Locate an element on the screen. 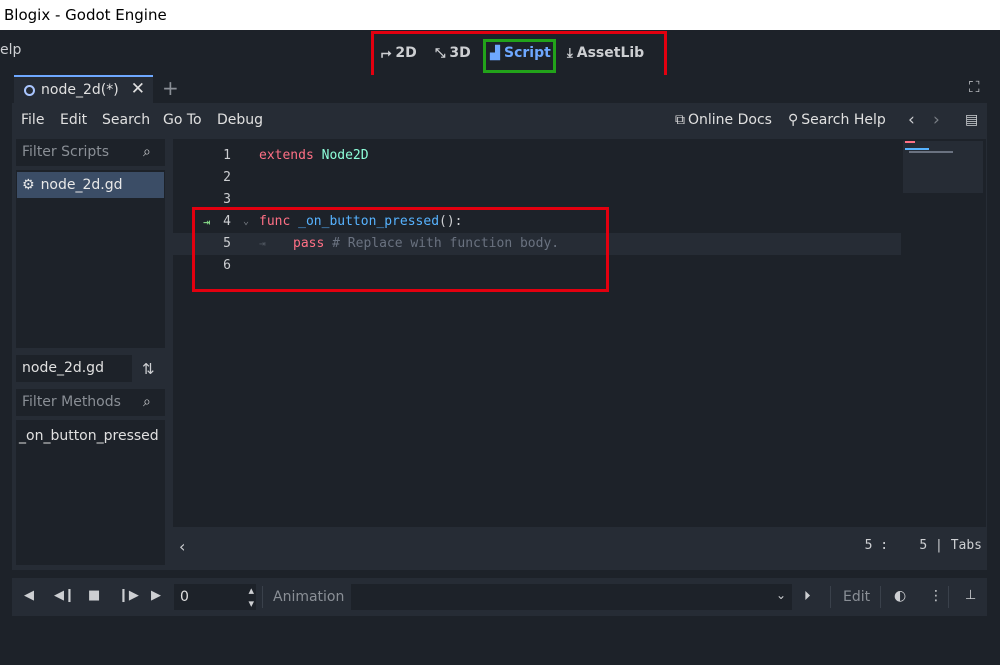  menu-help: elp is located at coordinates (10, 50).